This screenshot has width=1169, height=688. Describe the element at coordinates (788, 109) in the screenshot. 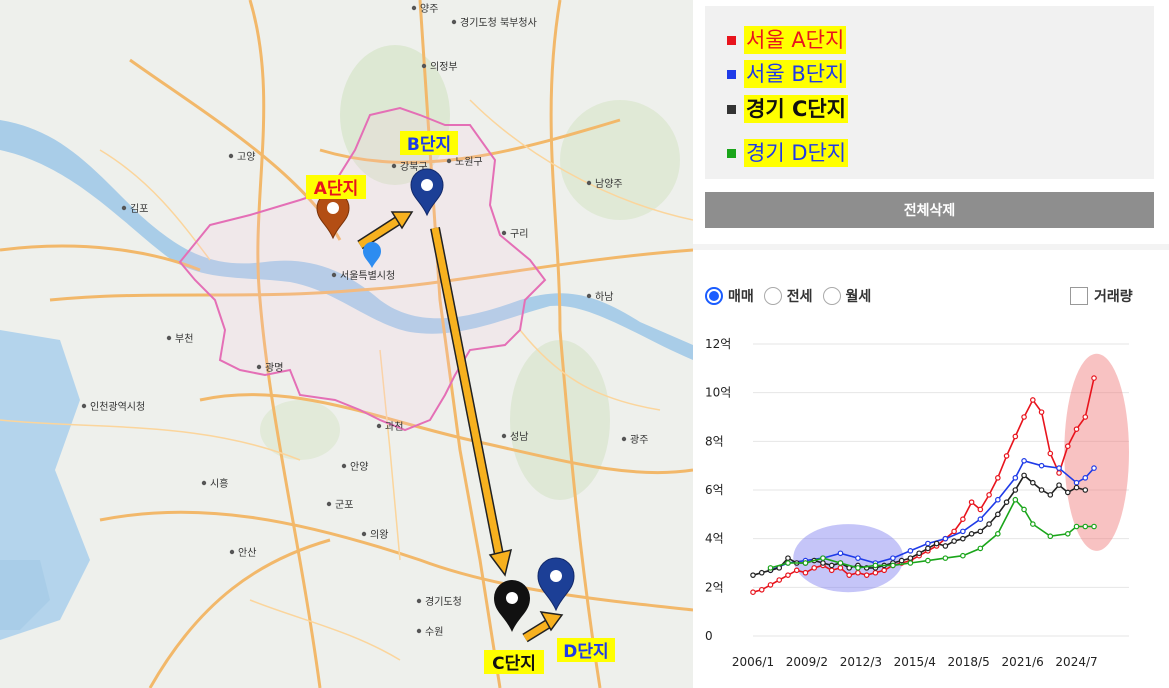

I see `legend-item-c: 경기 C단지` at that location.